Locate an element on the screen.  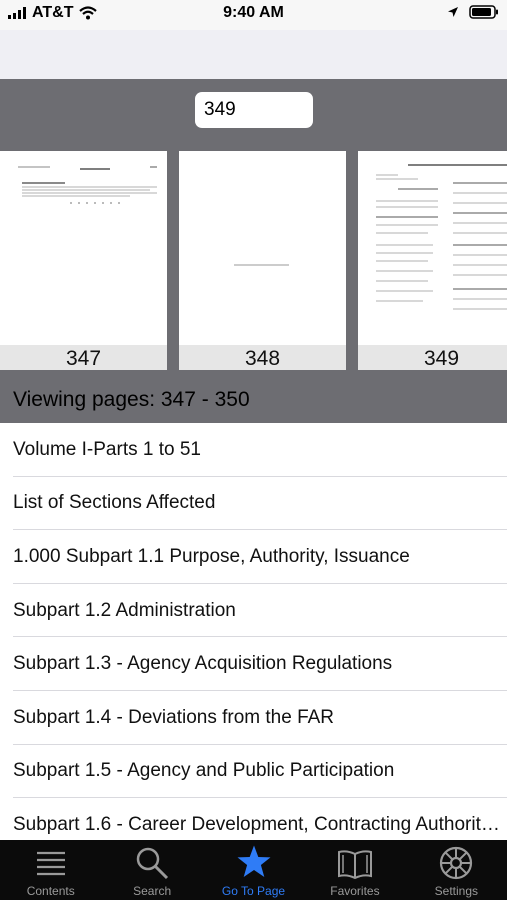
list-icon is located at coordinates (50, 863).